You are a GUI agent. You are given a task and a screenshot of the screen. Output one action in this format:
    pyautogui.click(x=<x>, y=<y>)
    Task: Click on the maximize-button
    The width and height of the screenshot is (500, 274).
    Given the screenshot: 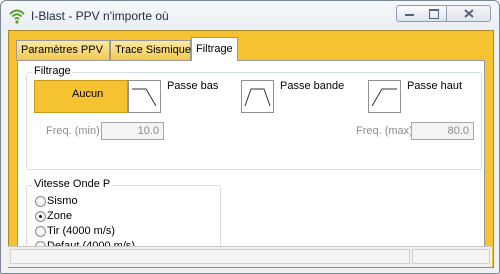 What is the action you would take?
    pyautogui.click(x=434, y=13)
    